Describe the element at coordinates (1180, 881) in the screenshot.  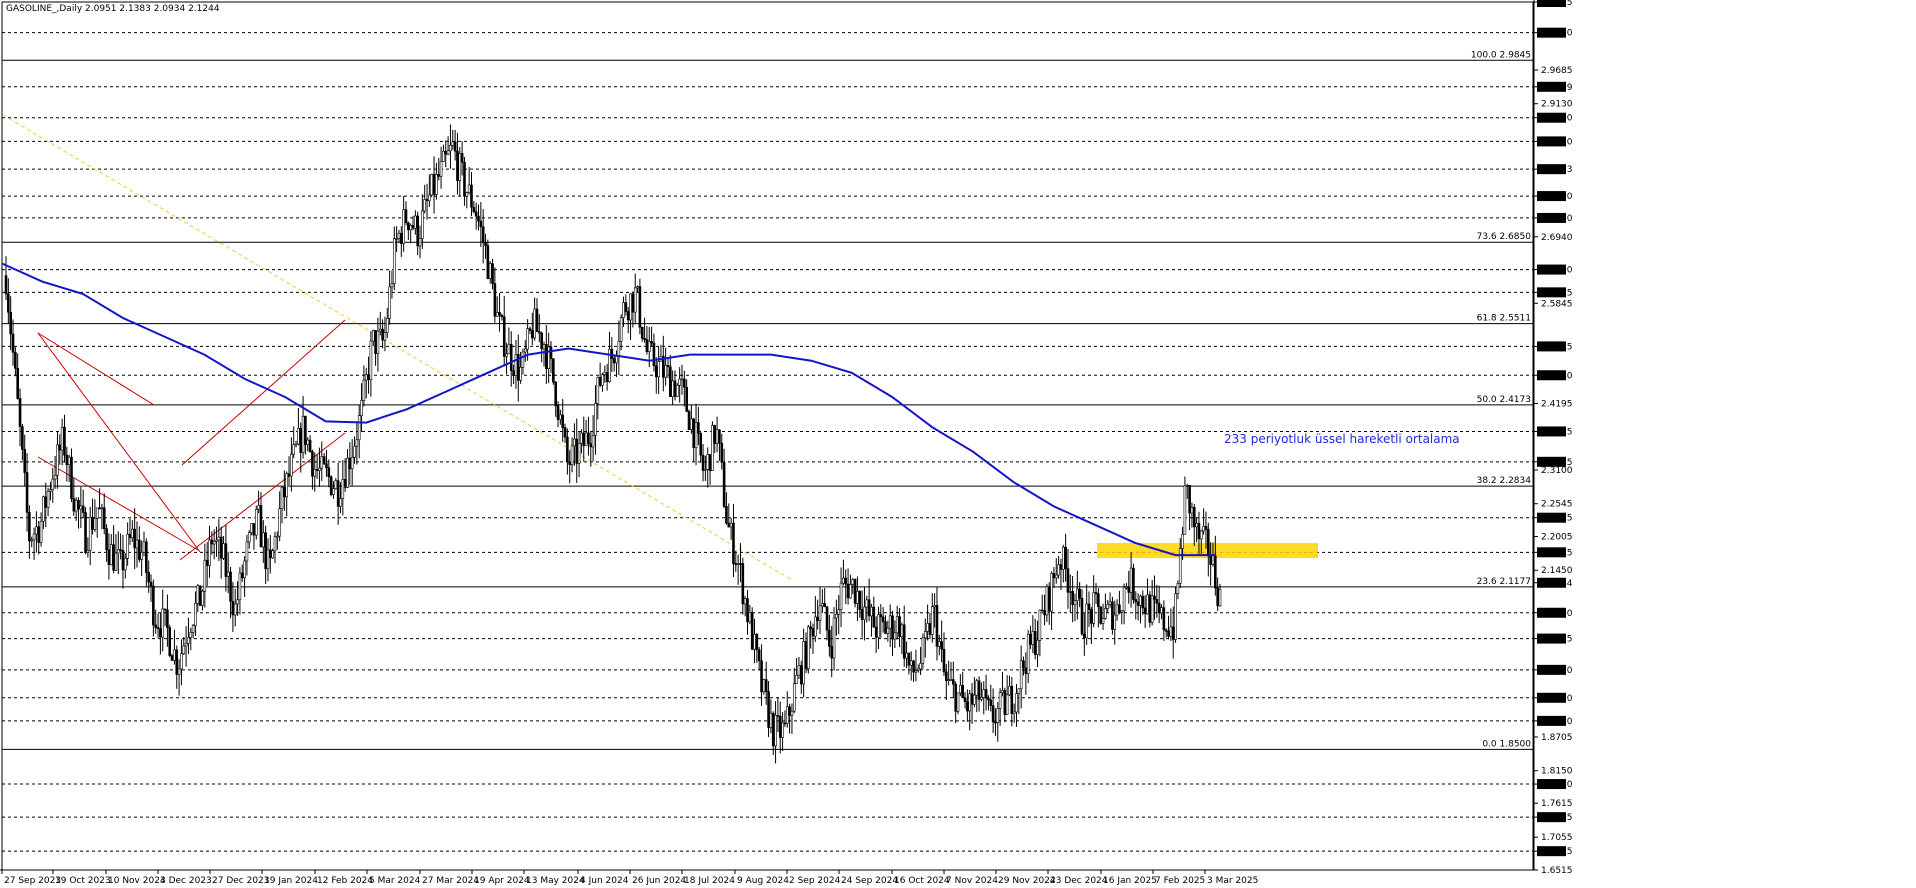
I see `time-tick-label: 7 Feb 2025` at that location.